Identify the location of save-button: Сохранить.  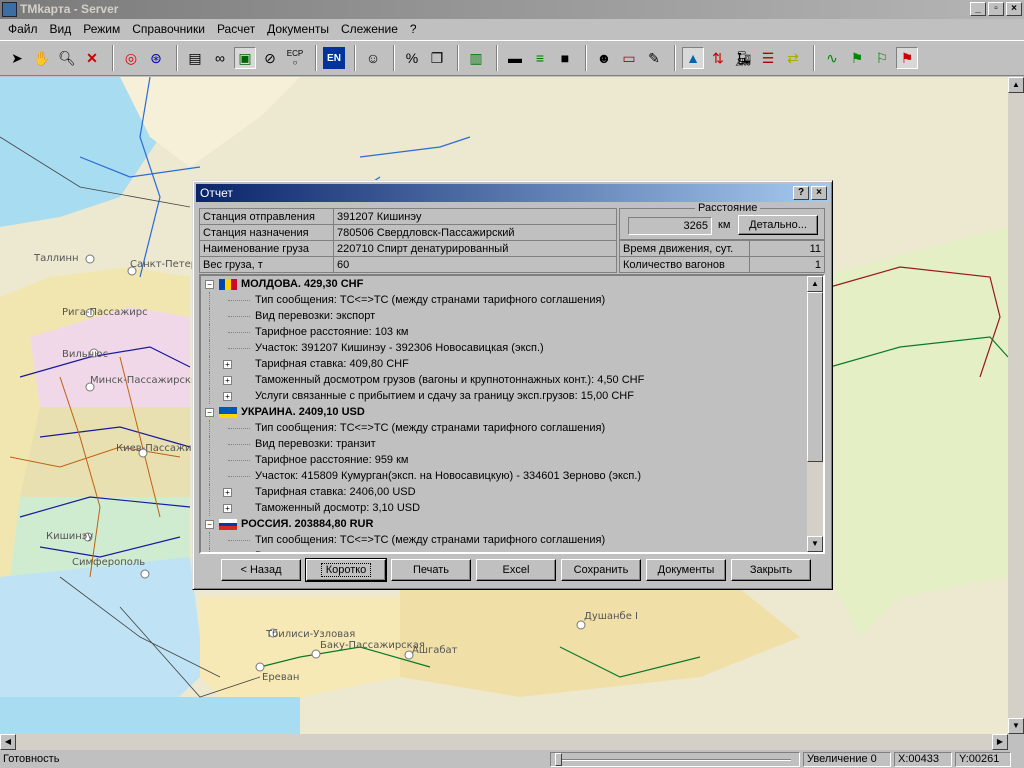
(601, 570).